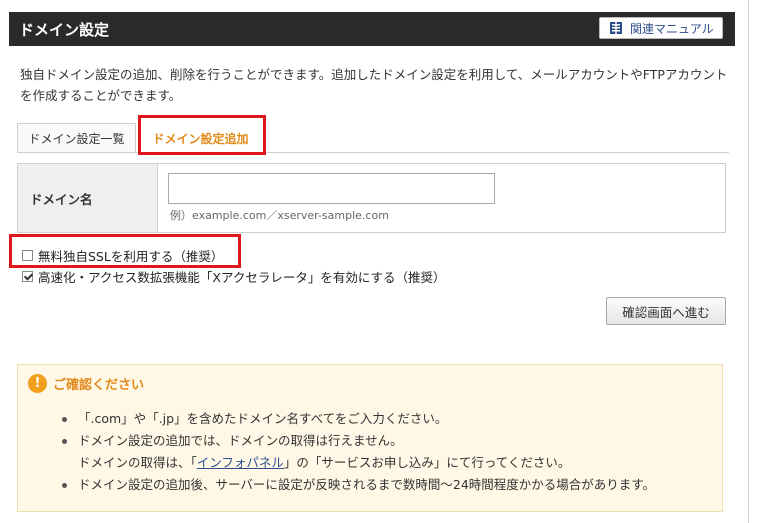  What do you see at coordinates (64, 30) in the screenshot?
I see `page-title: ドメイン設定` at bounding box center [64, 30].